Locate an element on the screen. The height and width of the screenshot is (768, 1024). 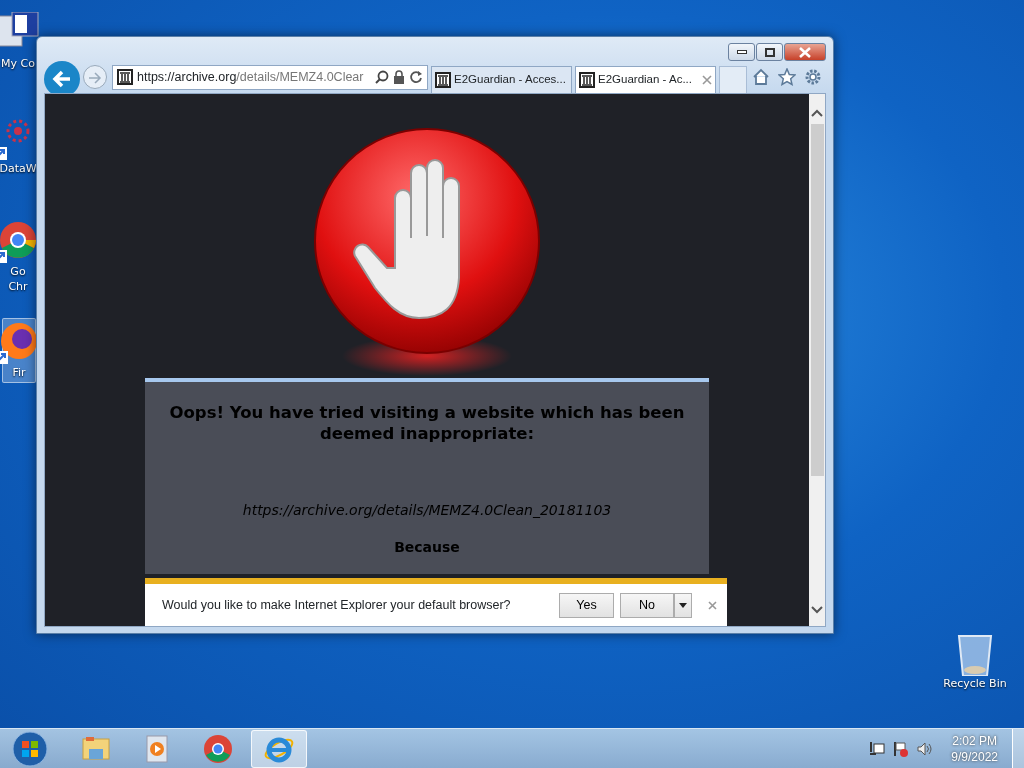
desktop-icon: My Co is located at coordinates (18, 41).